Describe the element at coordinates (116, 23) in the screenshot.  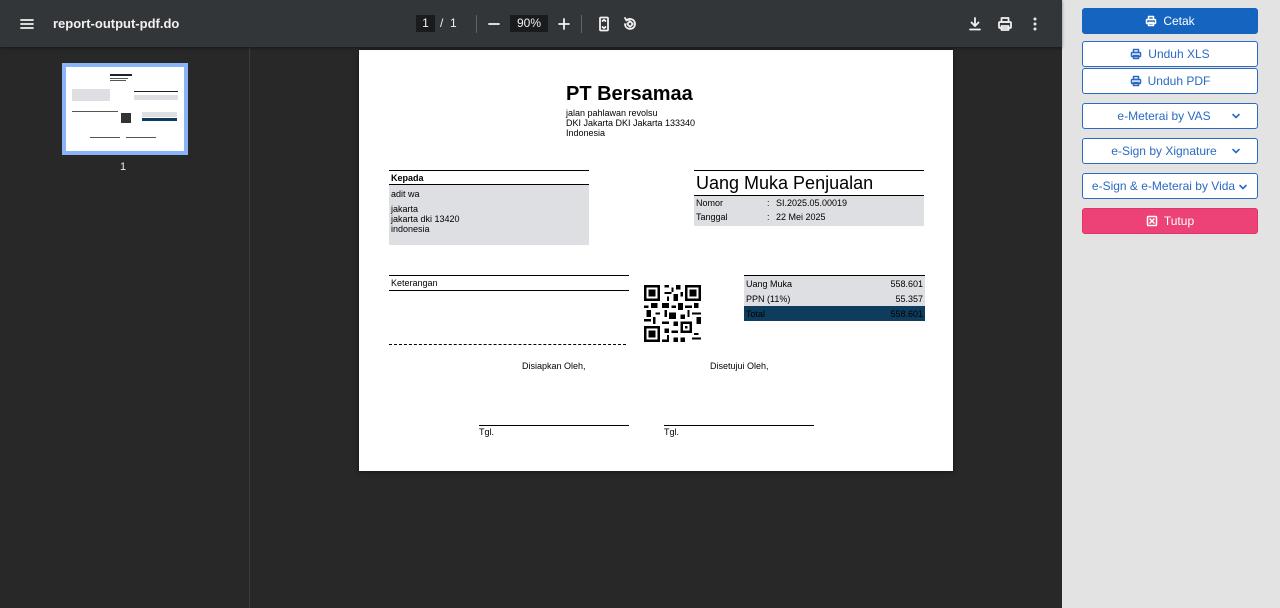
I see `document-title: report-output-pdf.do` at that location.